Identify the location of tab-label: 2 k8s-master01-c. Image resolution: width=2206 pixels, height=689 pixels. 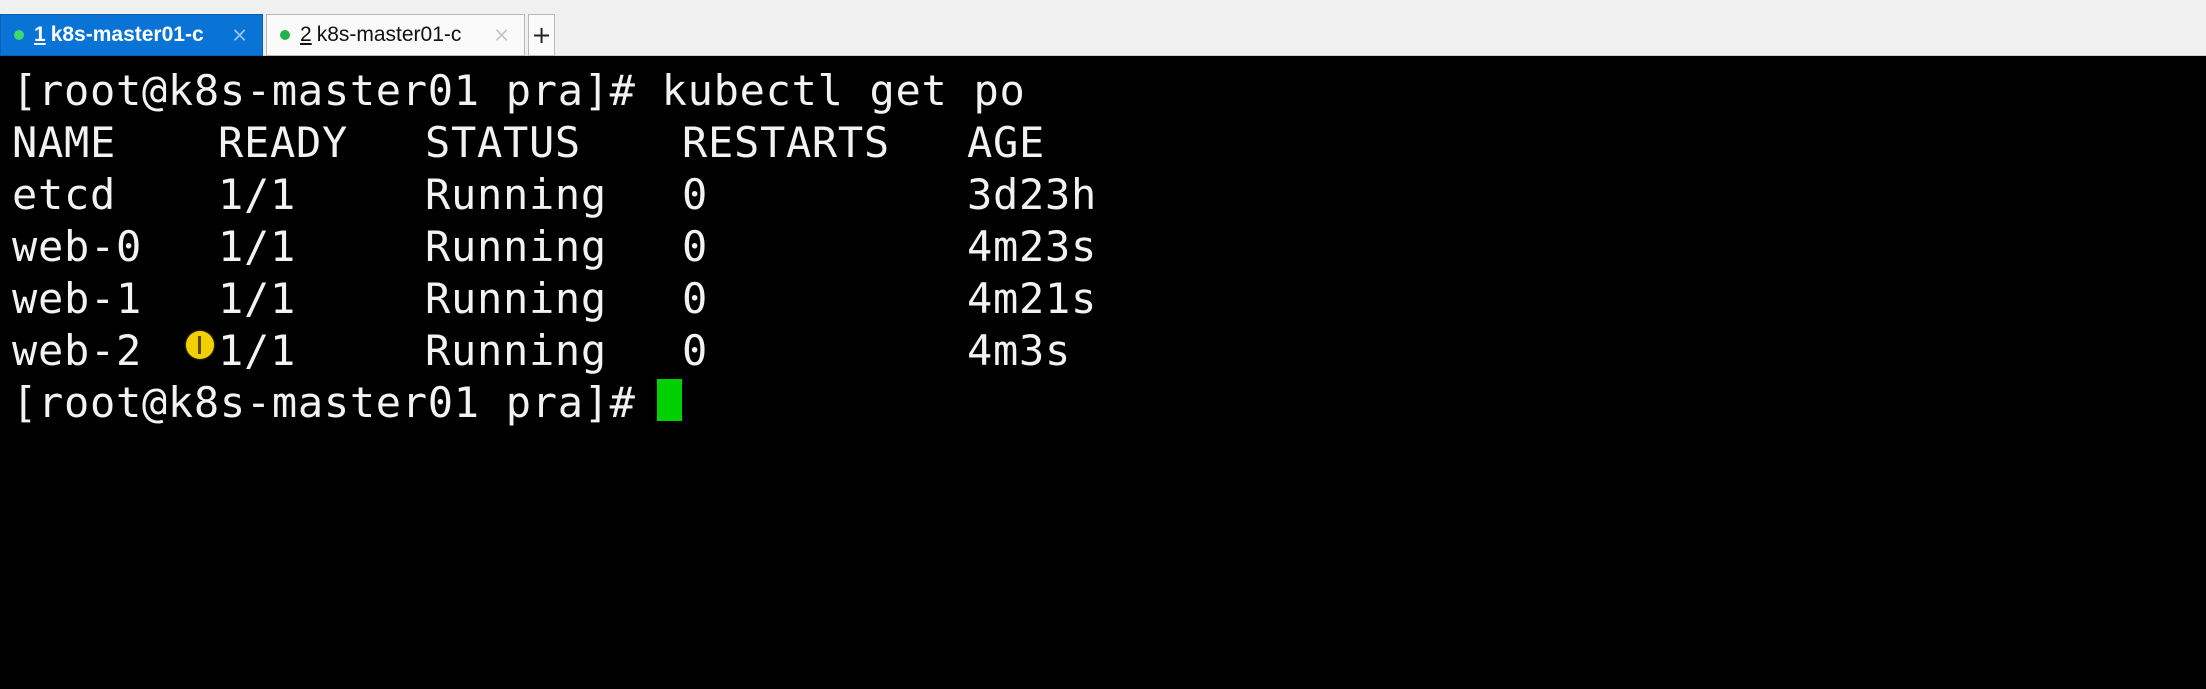
(381, 34).